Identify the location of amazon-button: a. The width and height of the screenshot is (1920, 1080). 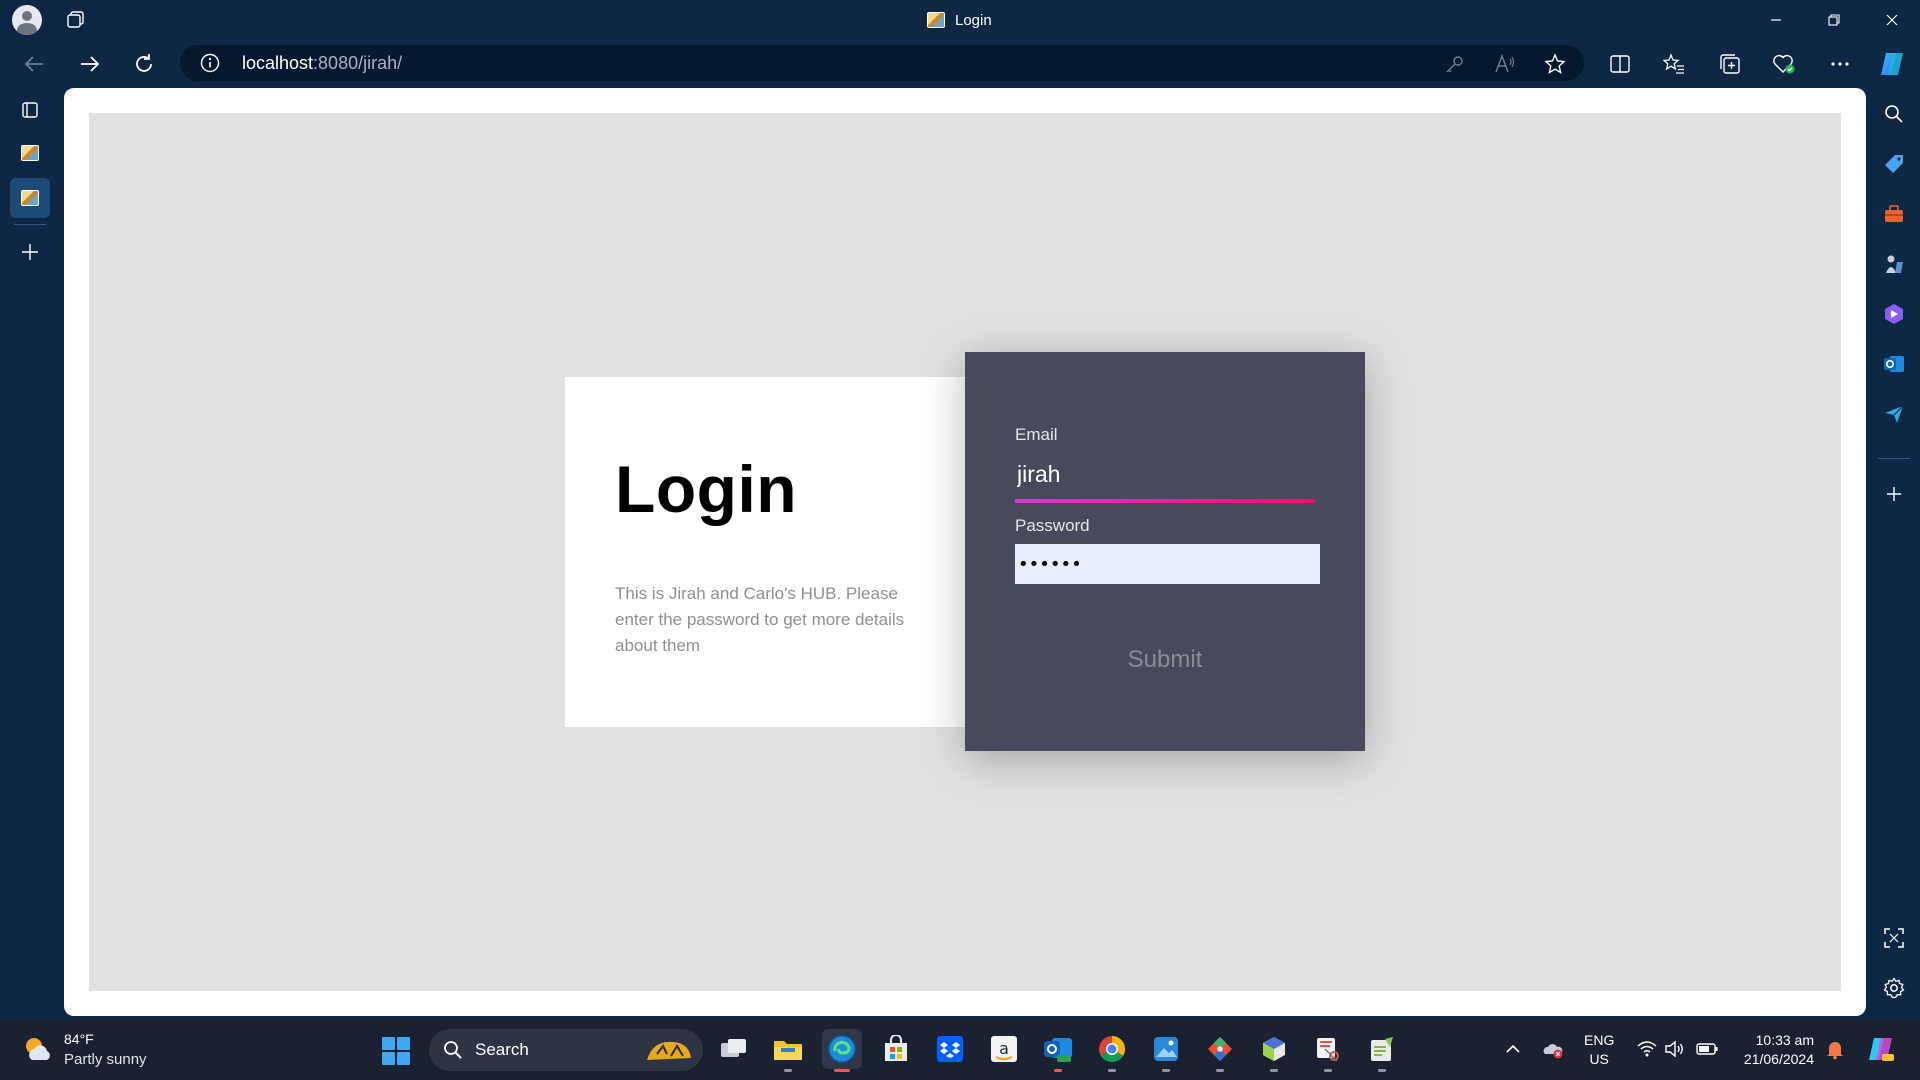
(1004, 1049).